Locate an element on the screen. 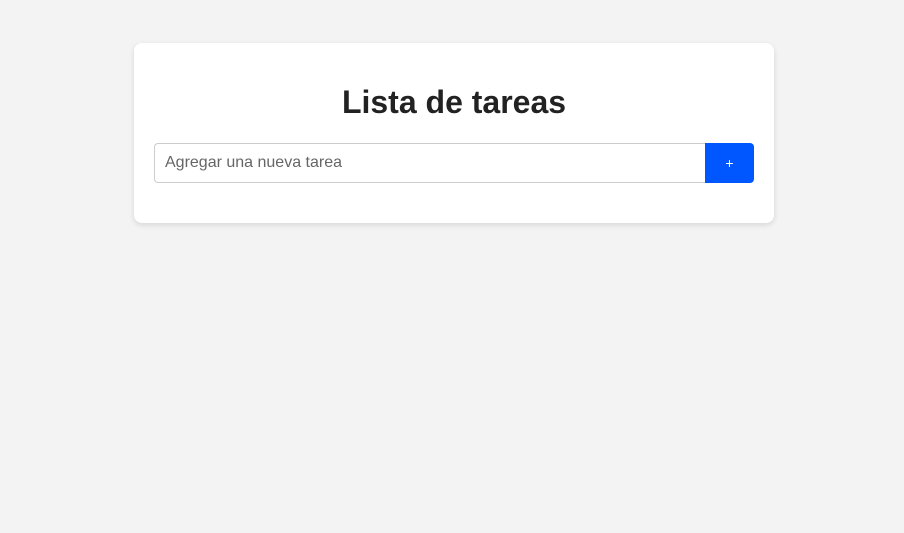  page-title: Lista de tareas is located at coordinates (454, 102).